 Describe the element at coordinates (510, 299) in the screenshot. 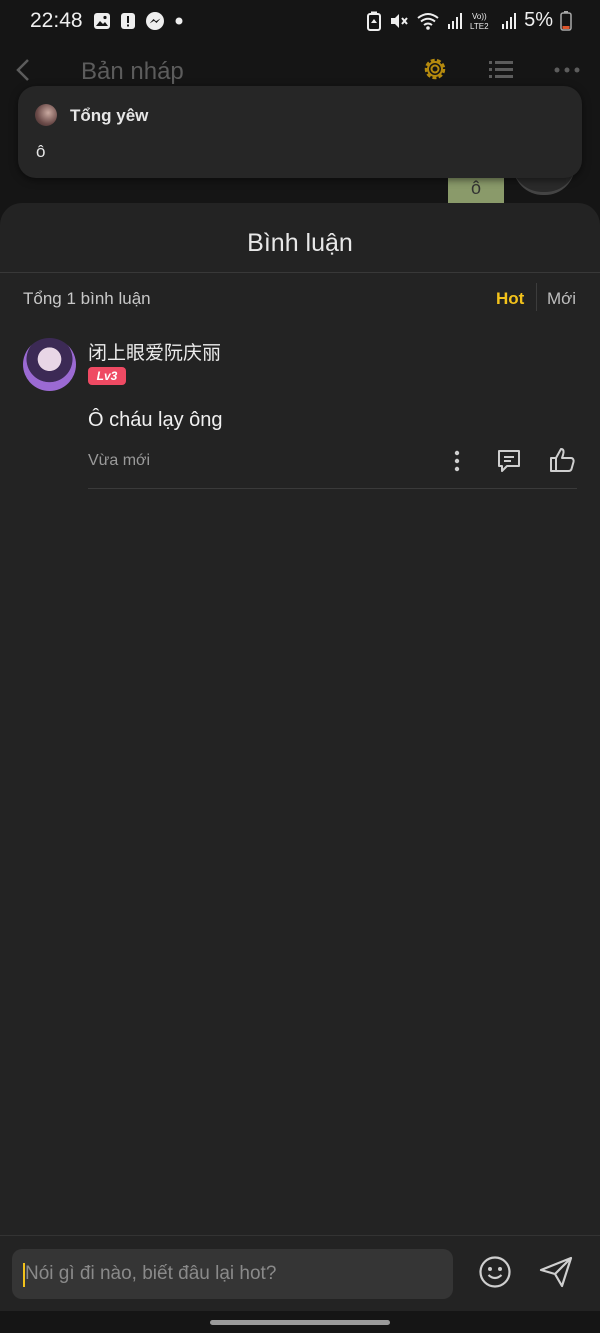

I see `sort-hot-tab: Hot` at that location.